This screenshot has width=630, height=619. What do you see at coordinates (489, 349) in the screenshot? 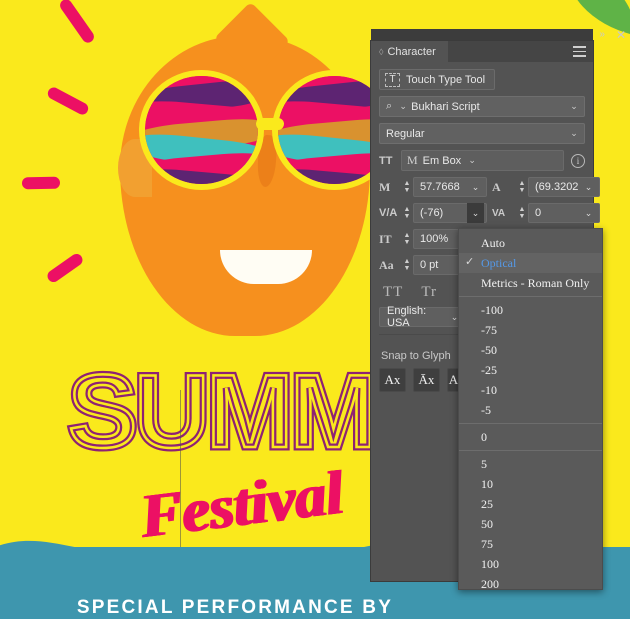
I see `dropdown-item-label: -50` at bounding box center [489, 349].